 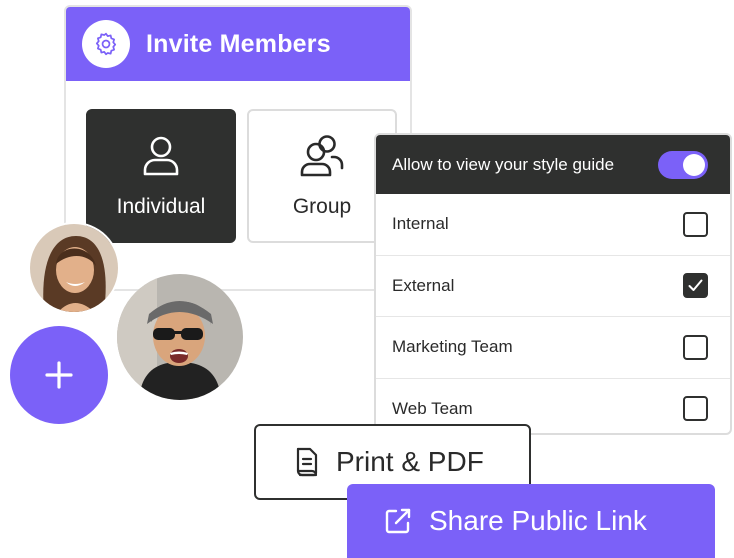 I want to click on style-guide-toggle, so click(x=683, y=164).